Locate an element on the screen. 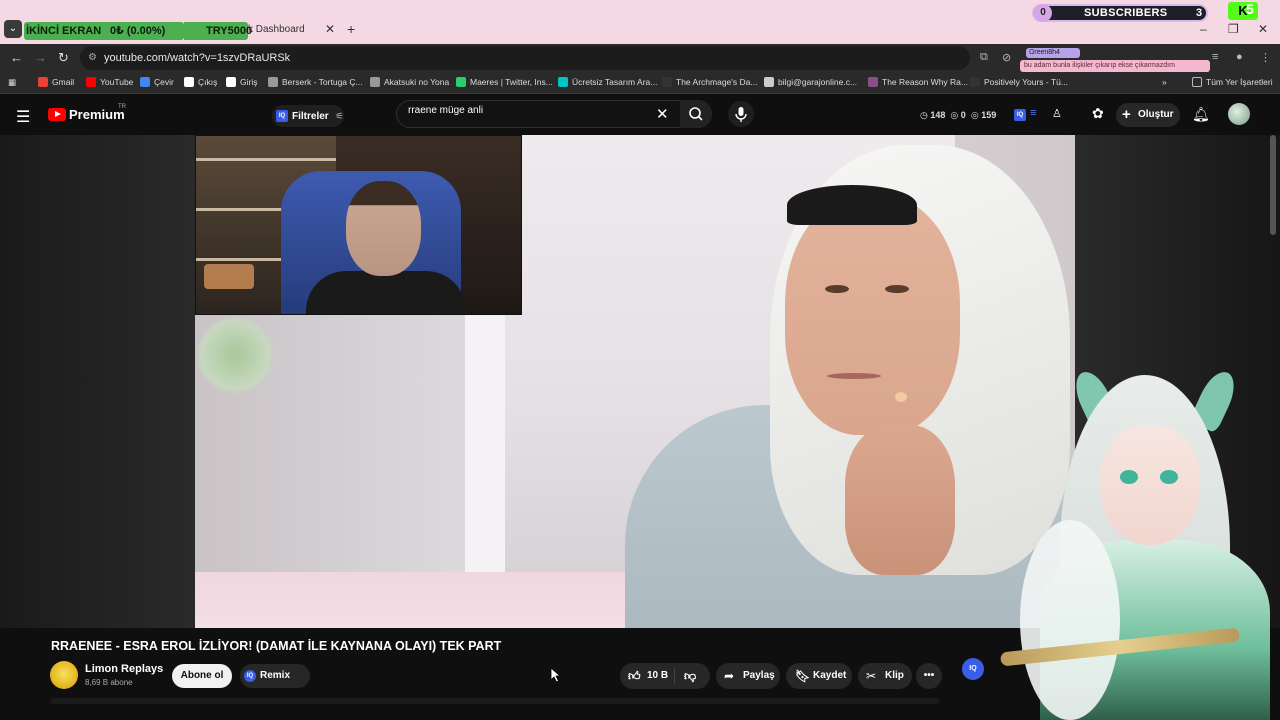  profile-icon: ● is located at coordinates (1239, 57).